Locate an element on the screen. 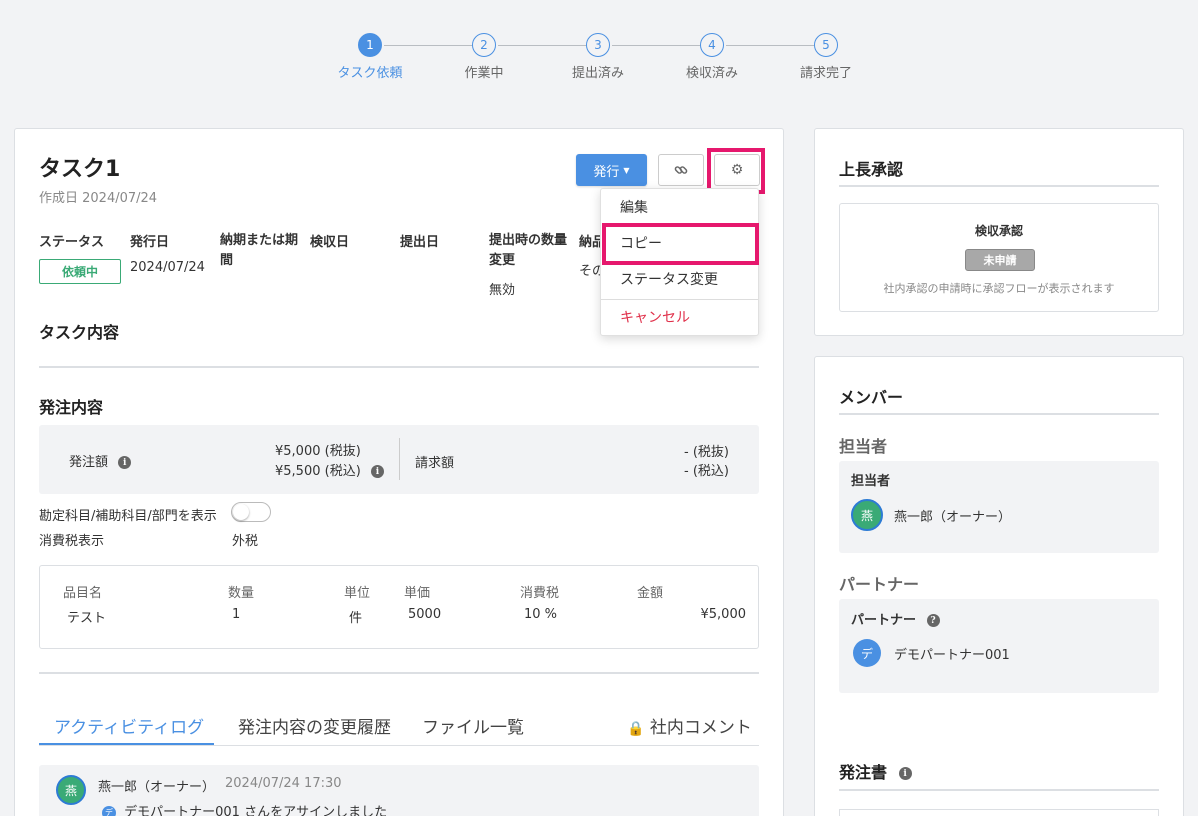 This screenshot has width=1198, height=816. members-heading: メンバー is located at coordinates (871, 397).